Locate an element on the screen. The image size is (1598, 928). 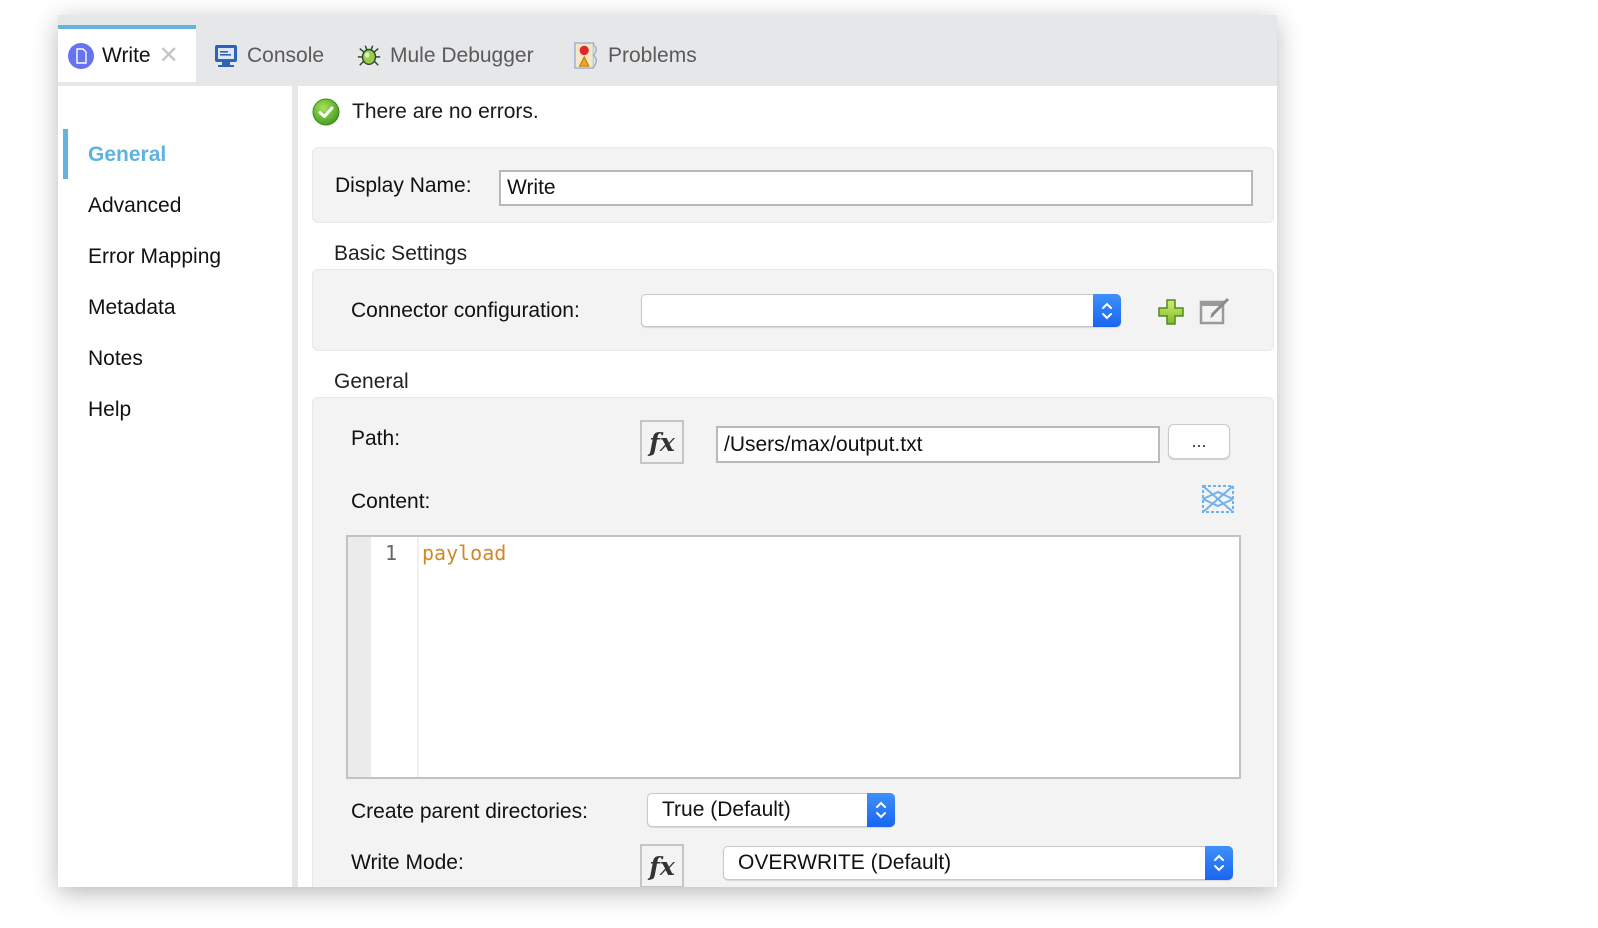
connector-config-select is located at coordinates (881, 310).